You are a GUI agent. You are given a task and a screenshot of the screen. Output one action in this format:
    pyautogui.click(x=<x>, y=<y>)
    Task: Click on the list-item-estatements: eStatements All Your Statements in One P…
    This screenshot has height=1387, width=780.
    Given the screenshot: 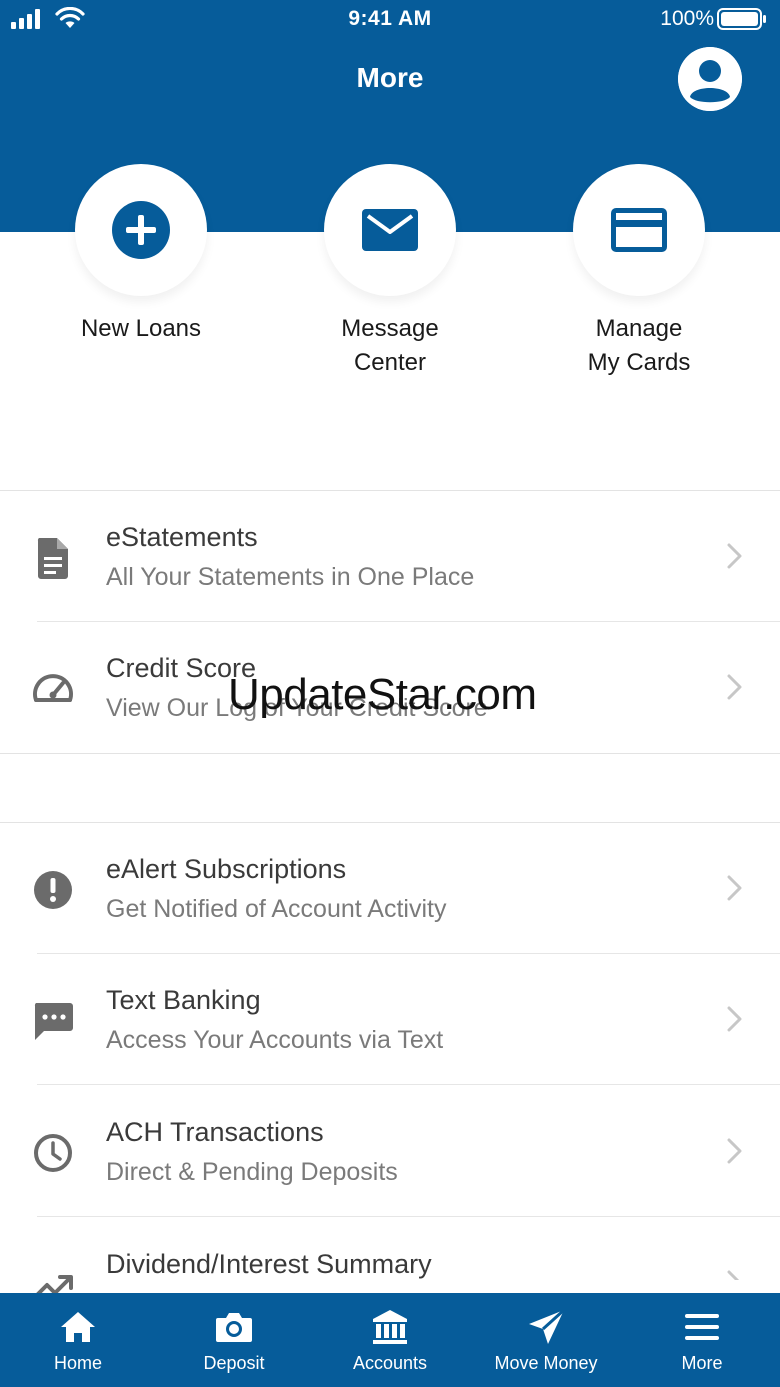 What is the action you would take?
    pyautogui.click(x=390, y=556)
    